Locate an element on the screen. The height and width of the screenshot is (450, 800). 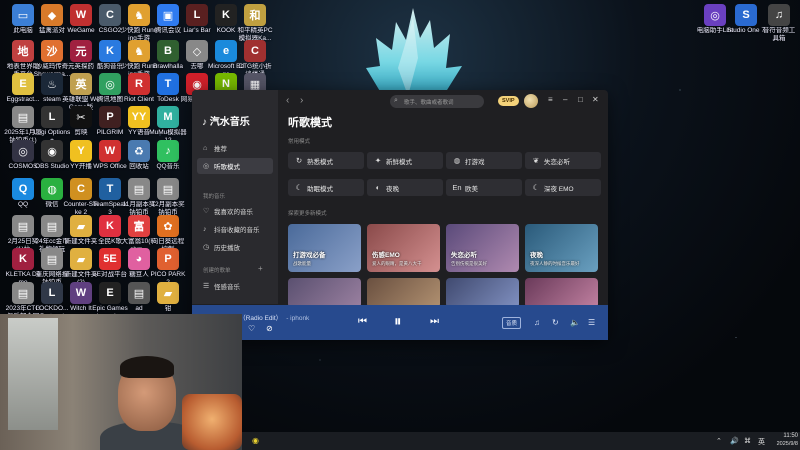
forward-arrow-icon: › is located at coordinates (301, 100).